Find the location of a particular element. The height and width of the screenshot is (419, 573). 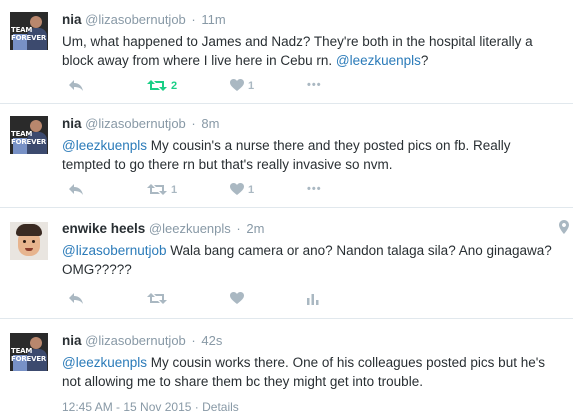

avatar is located at coordinates (29, 241).